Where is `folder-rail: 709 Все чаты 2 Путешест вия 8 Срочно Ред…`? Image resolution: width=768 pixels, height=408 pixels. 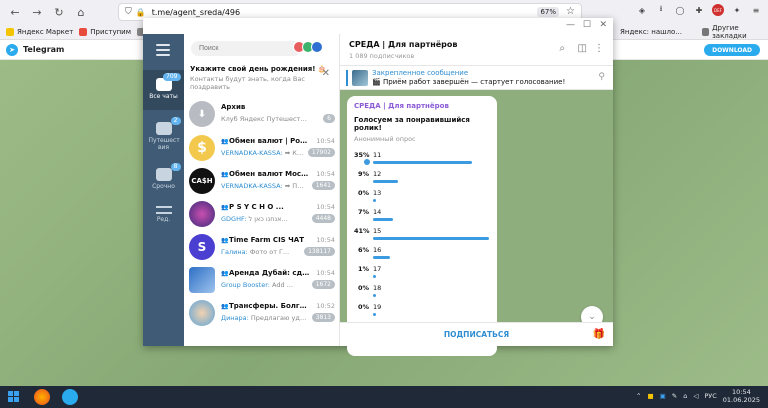 folder-rail: 709 Все чаты 2 Путешест вия 8 Срочно Ред… is located at coordinates (163, 190).